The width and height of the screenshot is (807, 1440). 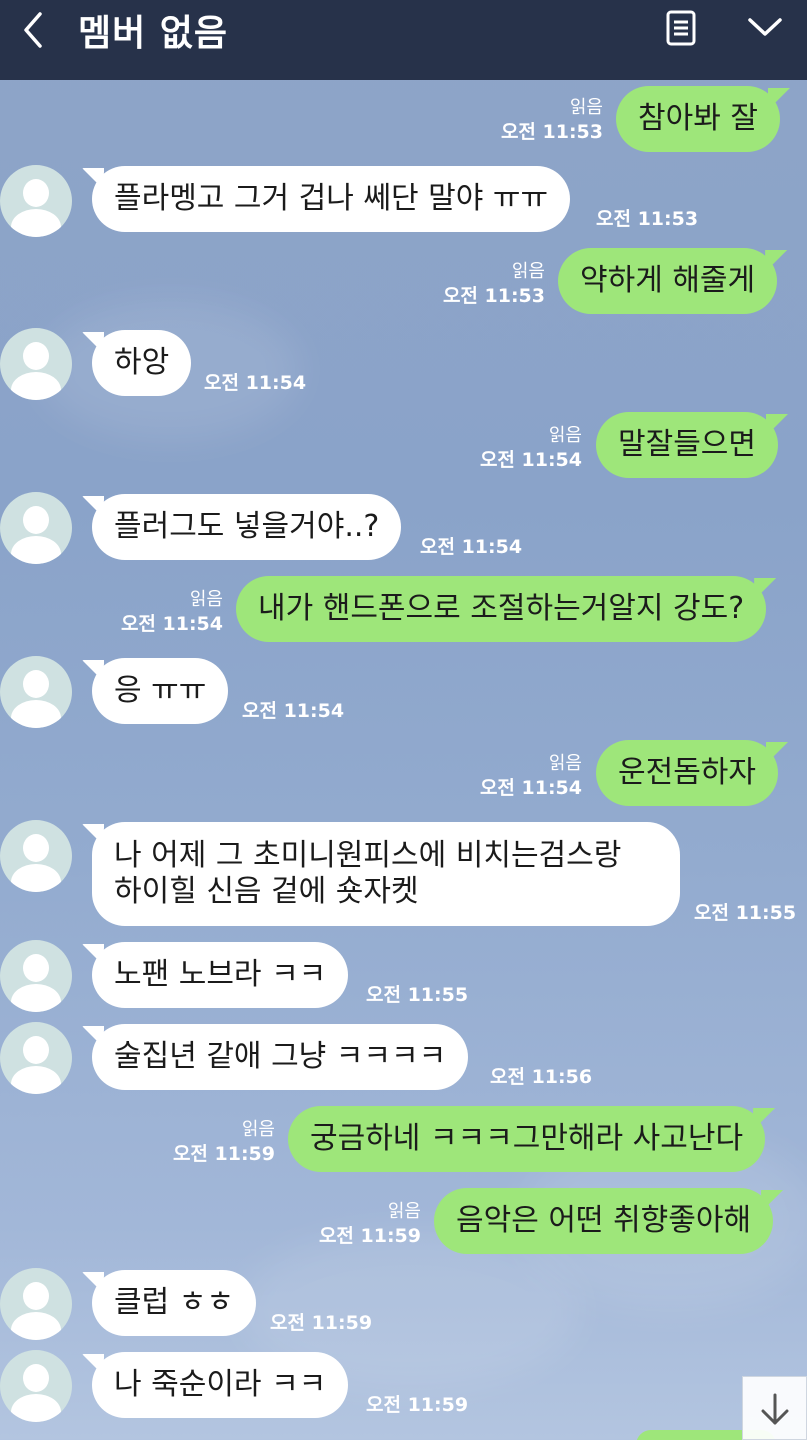 What do you see at coordinates (174, 1303) in the screenshot?
I see `message-bubble-incoming: 클럽 ㅎㅎ` at bounding box center [174, 1303].